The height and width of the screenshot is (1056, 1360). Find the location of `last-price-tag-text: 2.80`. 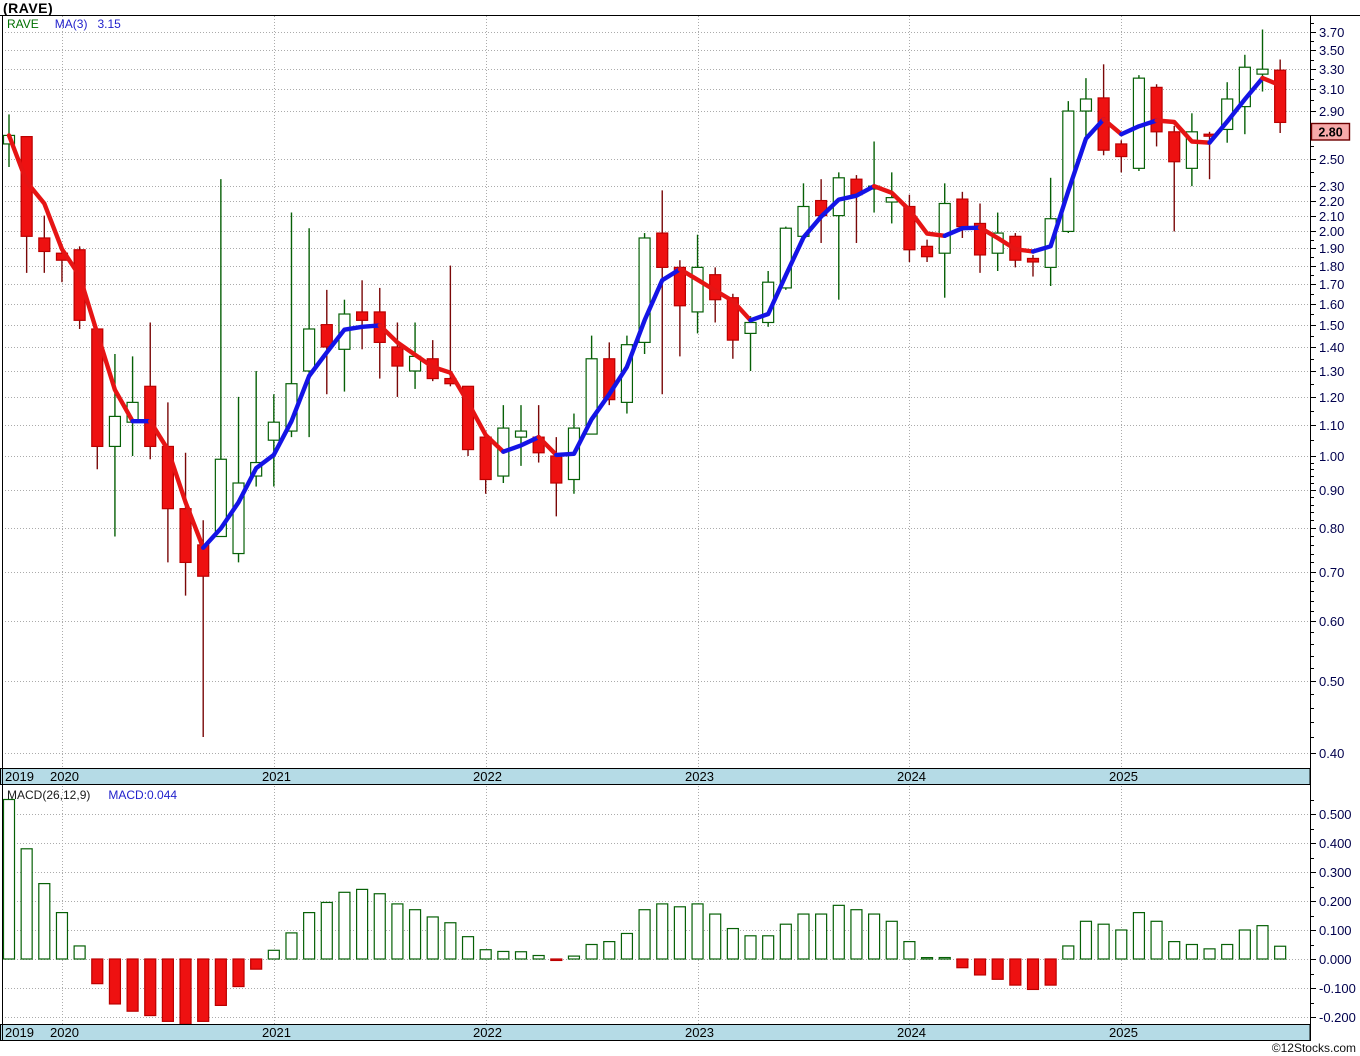

last-price-tag-text: 2.80 is located at coordinates (1330, 133).